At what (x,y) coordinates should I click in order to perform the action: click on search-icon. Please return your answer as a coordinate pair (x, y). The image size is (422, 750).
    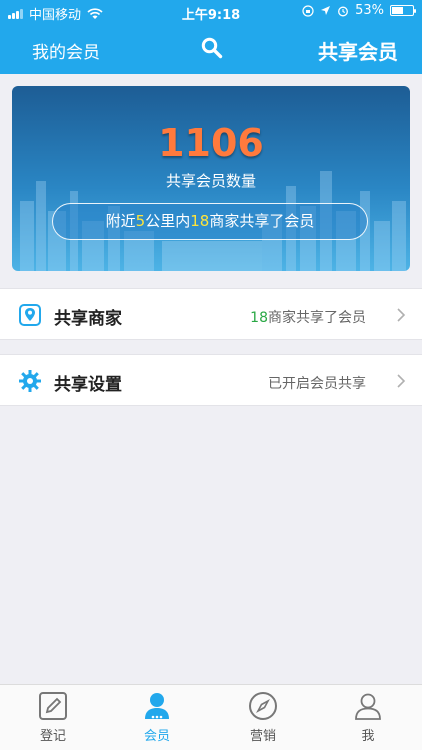
    Looking at the image, I should click on (212, 48).